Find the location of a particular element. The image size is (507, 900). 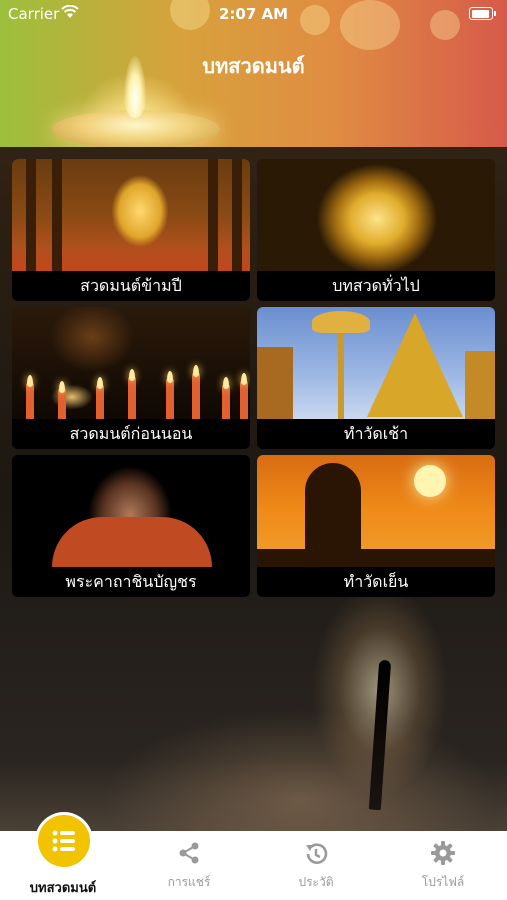

tab-label: ประวัติ is located at coordinates (316, 882).